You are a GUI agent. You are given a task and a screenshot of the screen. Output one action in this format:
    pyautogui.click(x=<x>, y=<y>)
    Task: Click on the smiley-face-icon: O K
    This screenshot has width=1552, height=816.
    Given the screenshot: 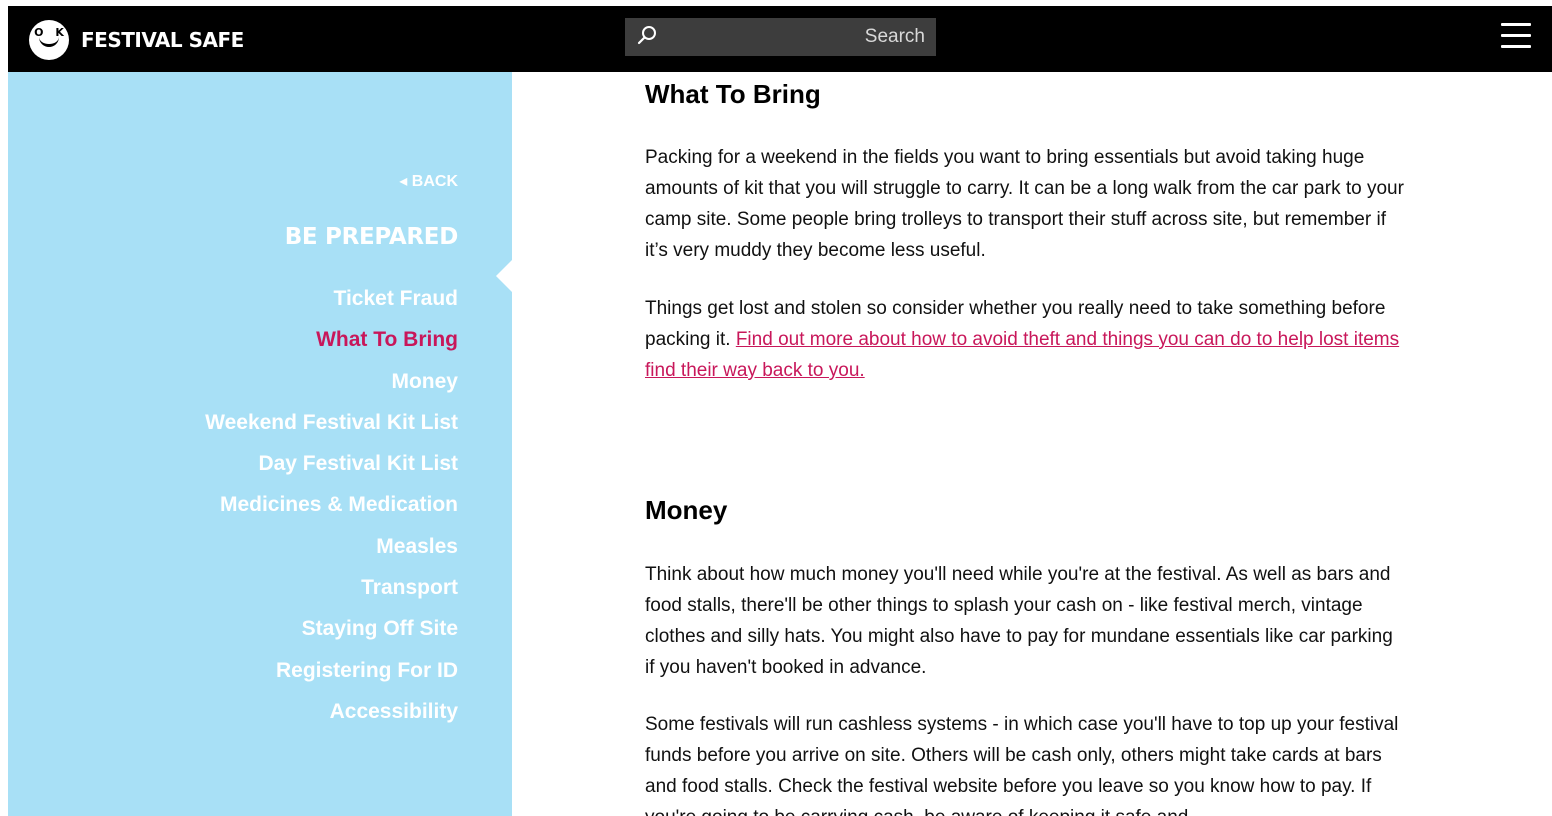 What is the action you would take?
    pyautogui.click(x=49, y=40)
    